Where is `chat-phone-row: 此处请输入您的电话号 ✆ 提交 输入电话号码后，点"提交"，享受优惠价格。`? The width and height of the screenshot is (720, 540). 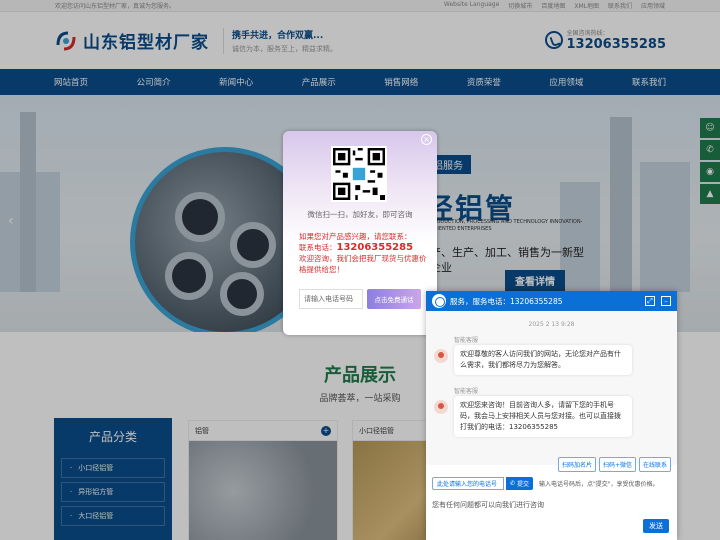
chat-phone-row: 此处请输入您的电话号 ✆ 提交 输入电话号码后，点"提交"，享受优惠价格。 is located at coordinates (545, 483).